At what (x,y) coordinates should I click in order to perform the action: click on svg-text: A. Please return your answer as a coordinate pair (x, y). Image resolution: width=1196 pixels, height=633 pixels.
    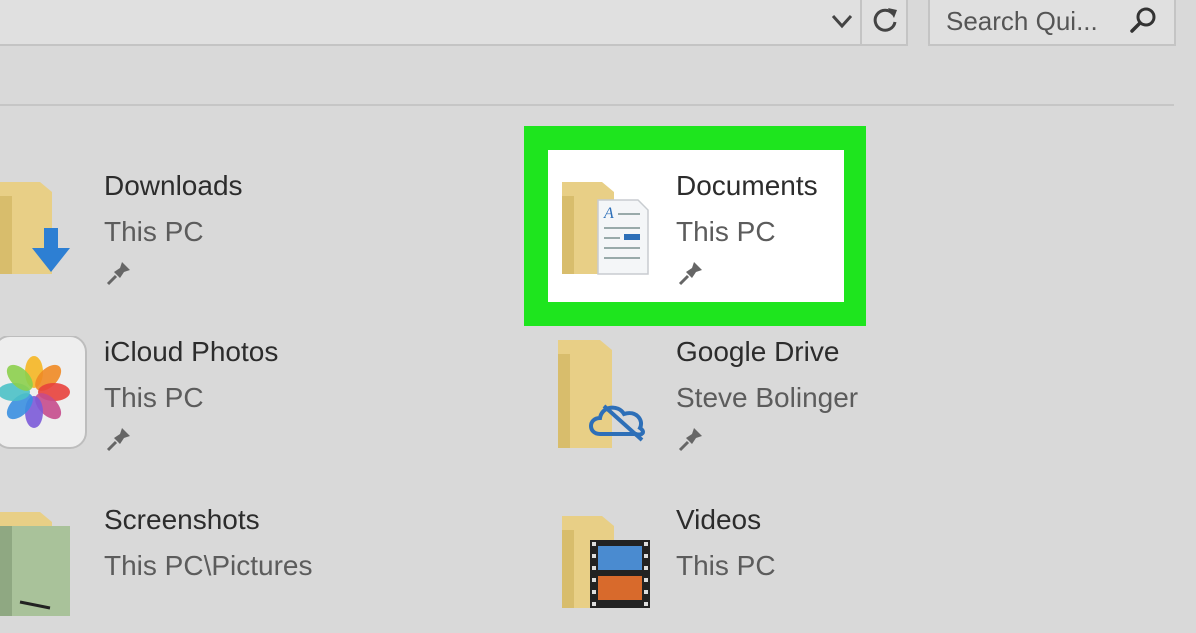
    Looking at the image, I should click on (608, 213).